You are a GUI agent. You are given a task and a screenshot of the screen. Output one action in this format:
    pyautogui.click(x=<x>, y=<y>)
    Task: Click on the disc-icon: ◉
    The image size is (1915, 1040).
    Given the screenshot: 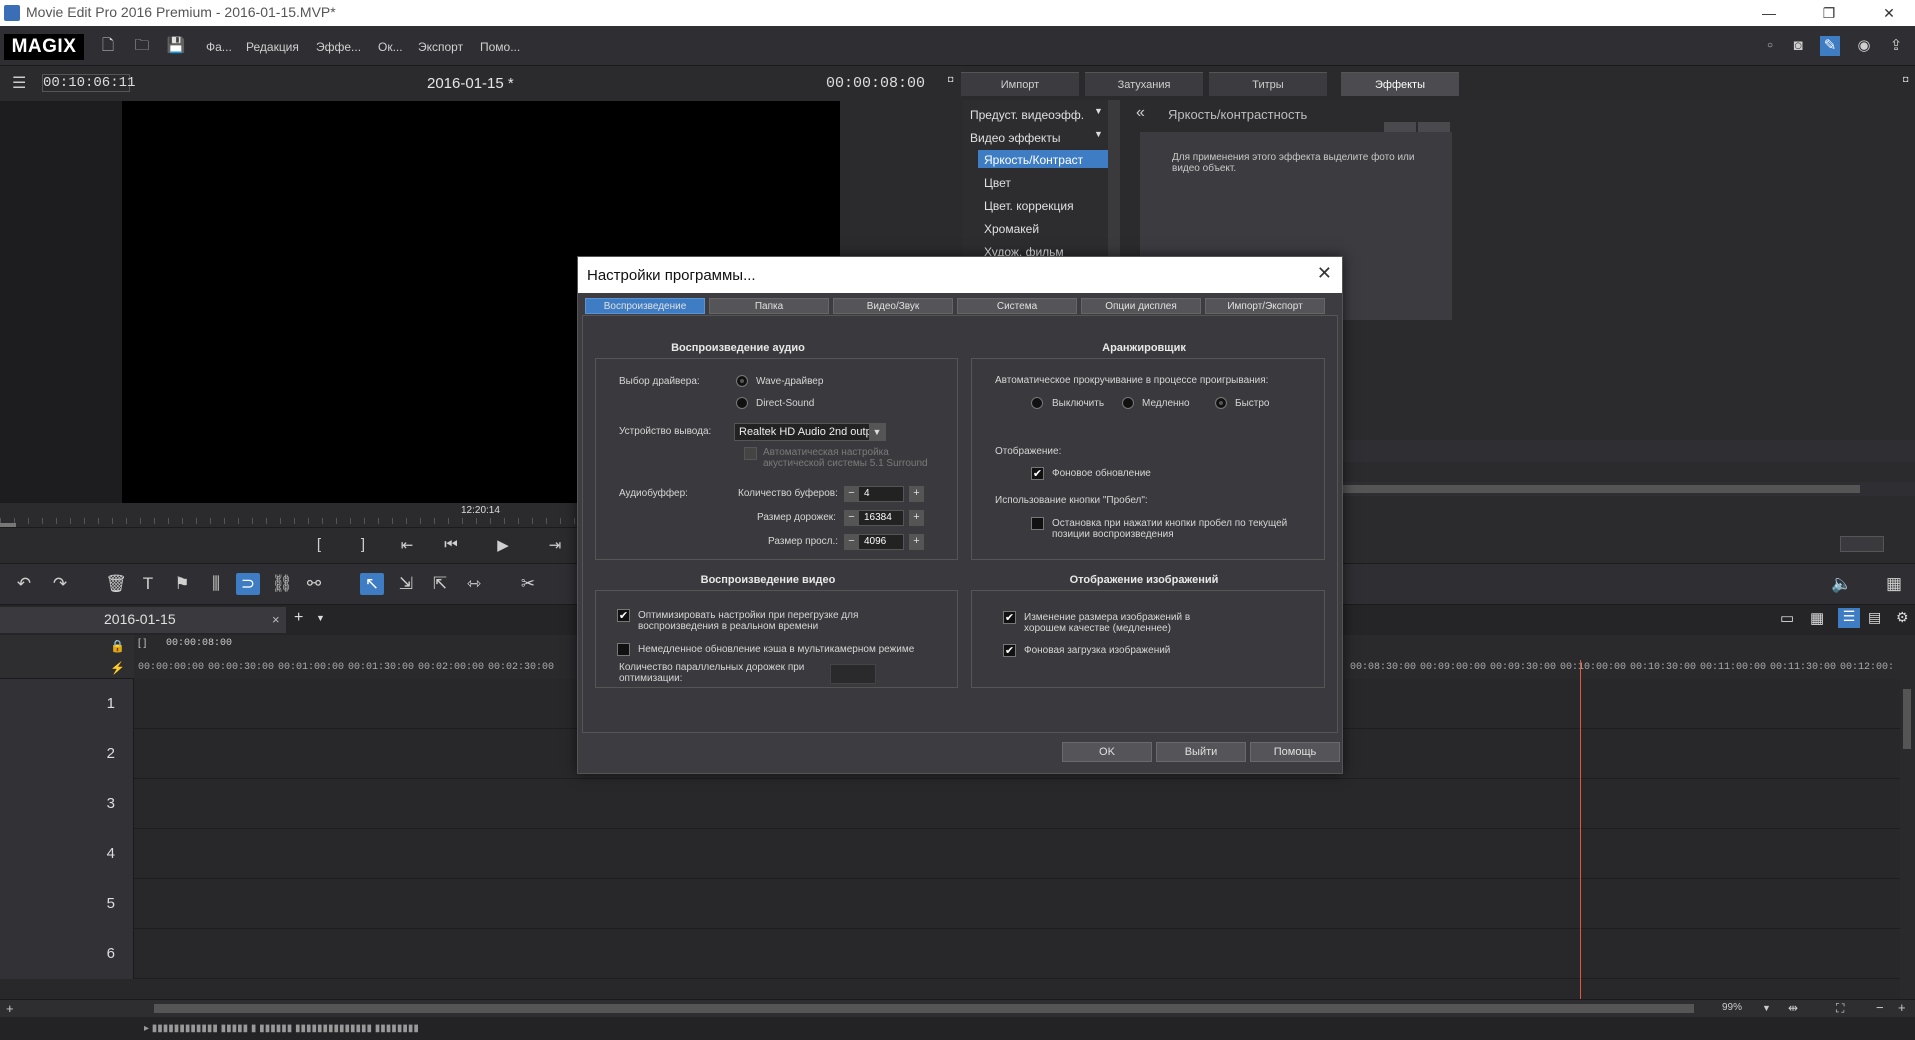 What is the action you would take?
    pyautogui.click(x=1864, y=46)
    